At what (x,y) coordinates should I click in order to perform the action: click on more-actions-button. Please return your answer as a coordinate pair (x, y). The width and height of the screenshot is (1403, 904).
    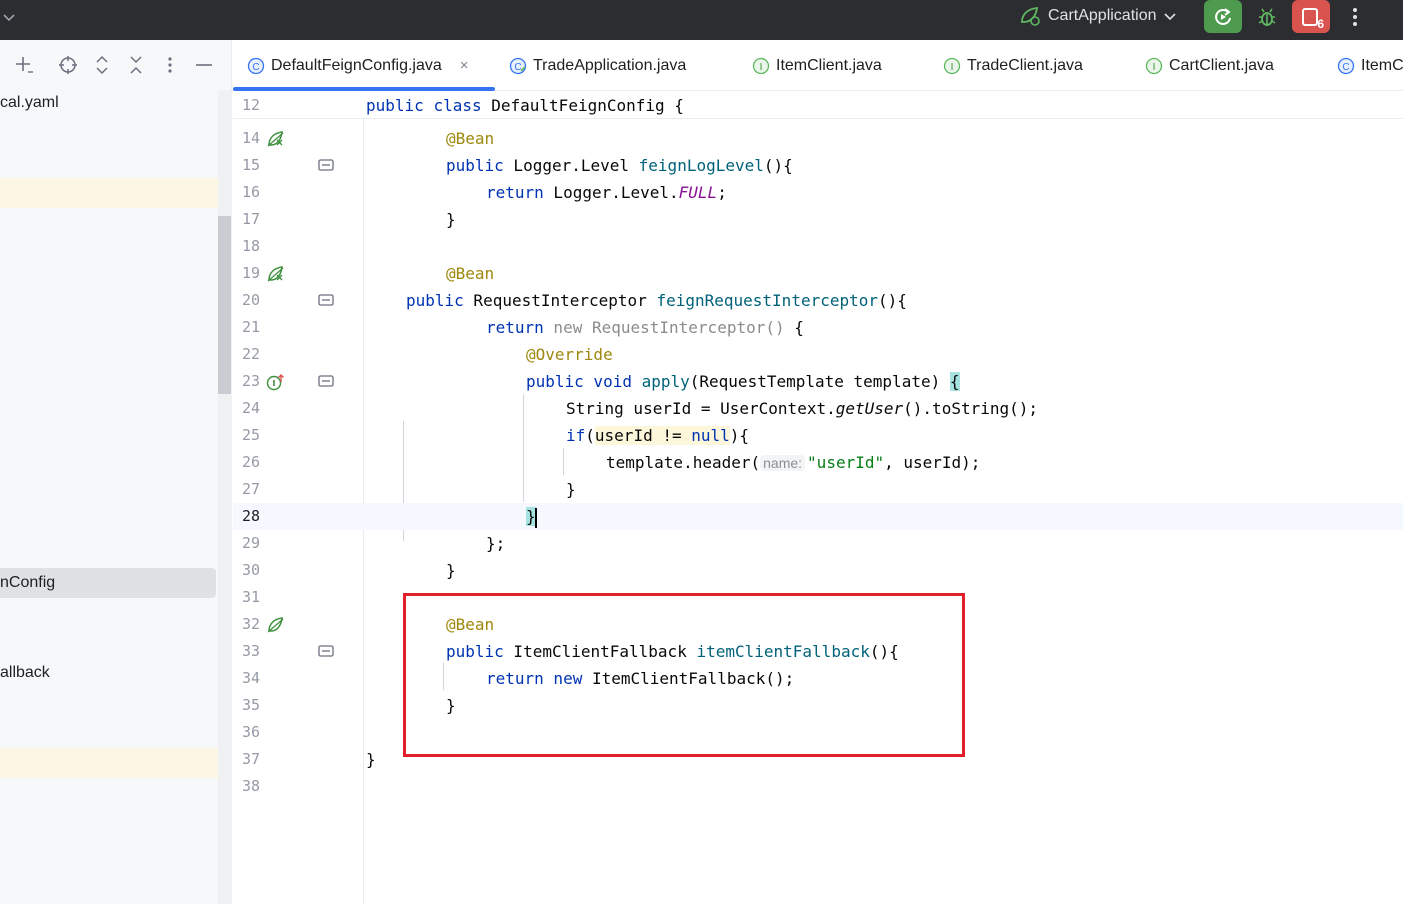
    Looking at the image, I should click on (1355, 16).